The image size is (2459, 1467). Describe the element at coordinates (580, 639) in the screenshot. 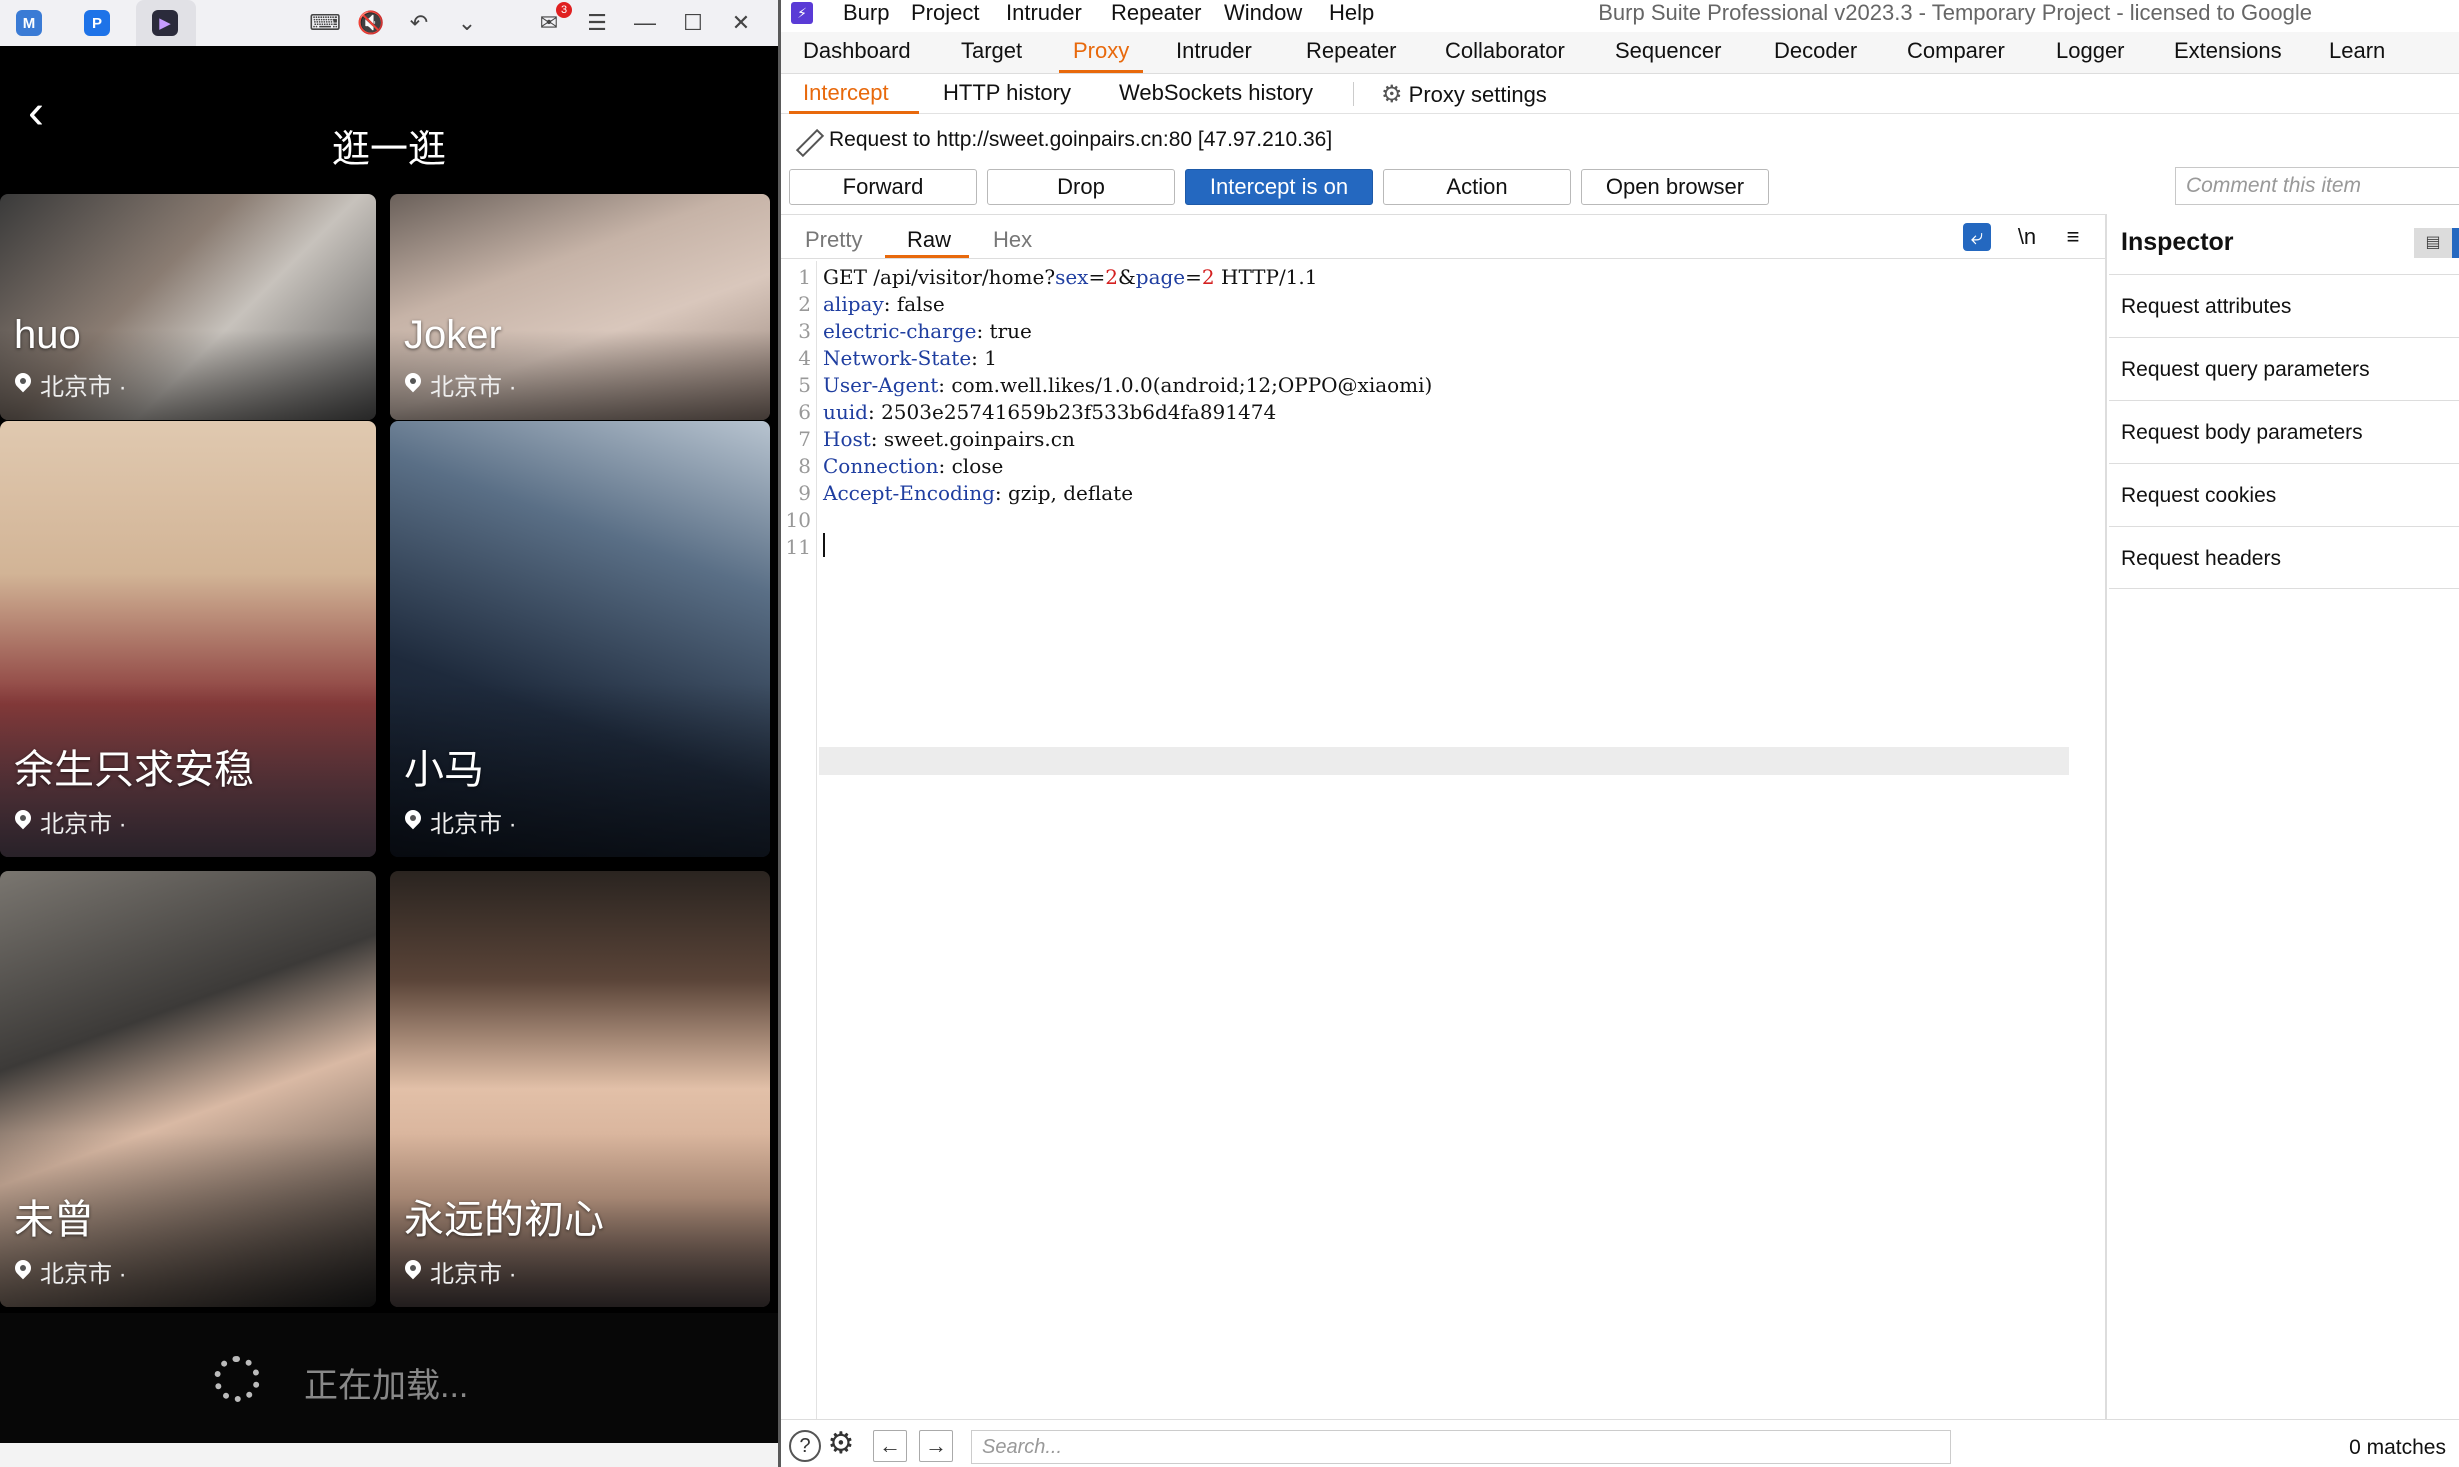

I see `profile-card: 小马 北京市 ·` at that location.